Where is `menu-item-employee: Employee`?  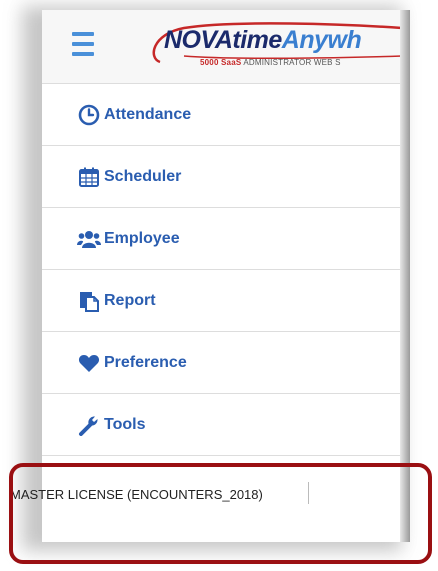
menu-item-employee: Employee is located at coordinates (222, 238).